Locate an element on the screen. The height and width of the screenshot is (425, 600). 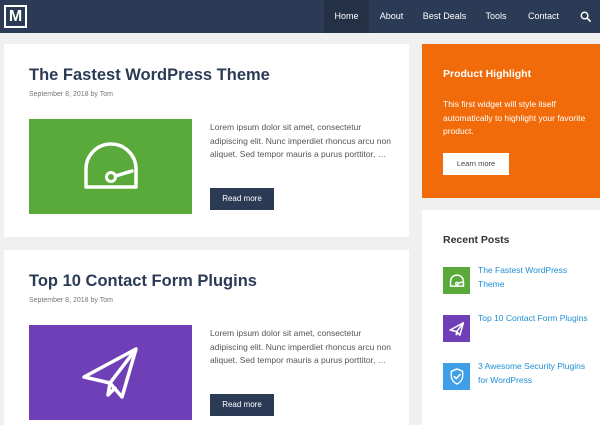
search-button is located at coordinates (585, 16).